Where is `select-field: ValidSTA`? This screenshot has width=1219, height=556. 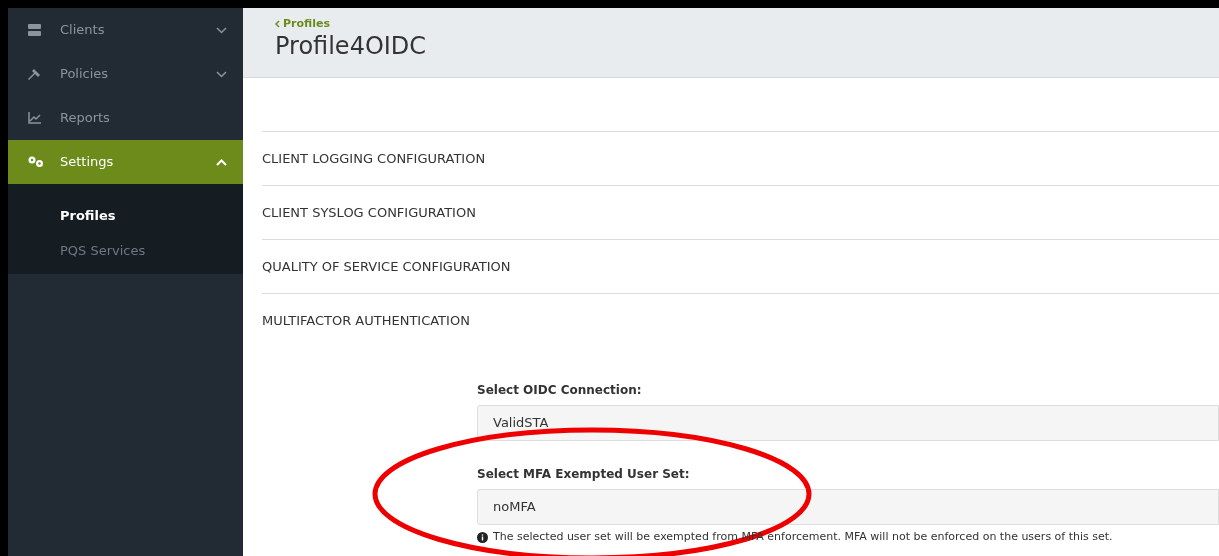
select-field: ValidSTA is located at coordinates (848, 423).